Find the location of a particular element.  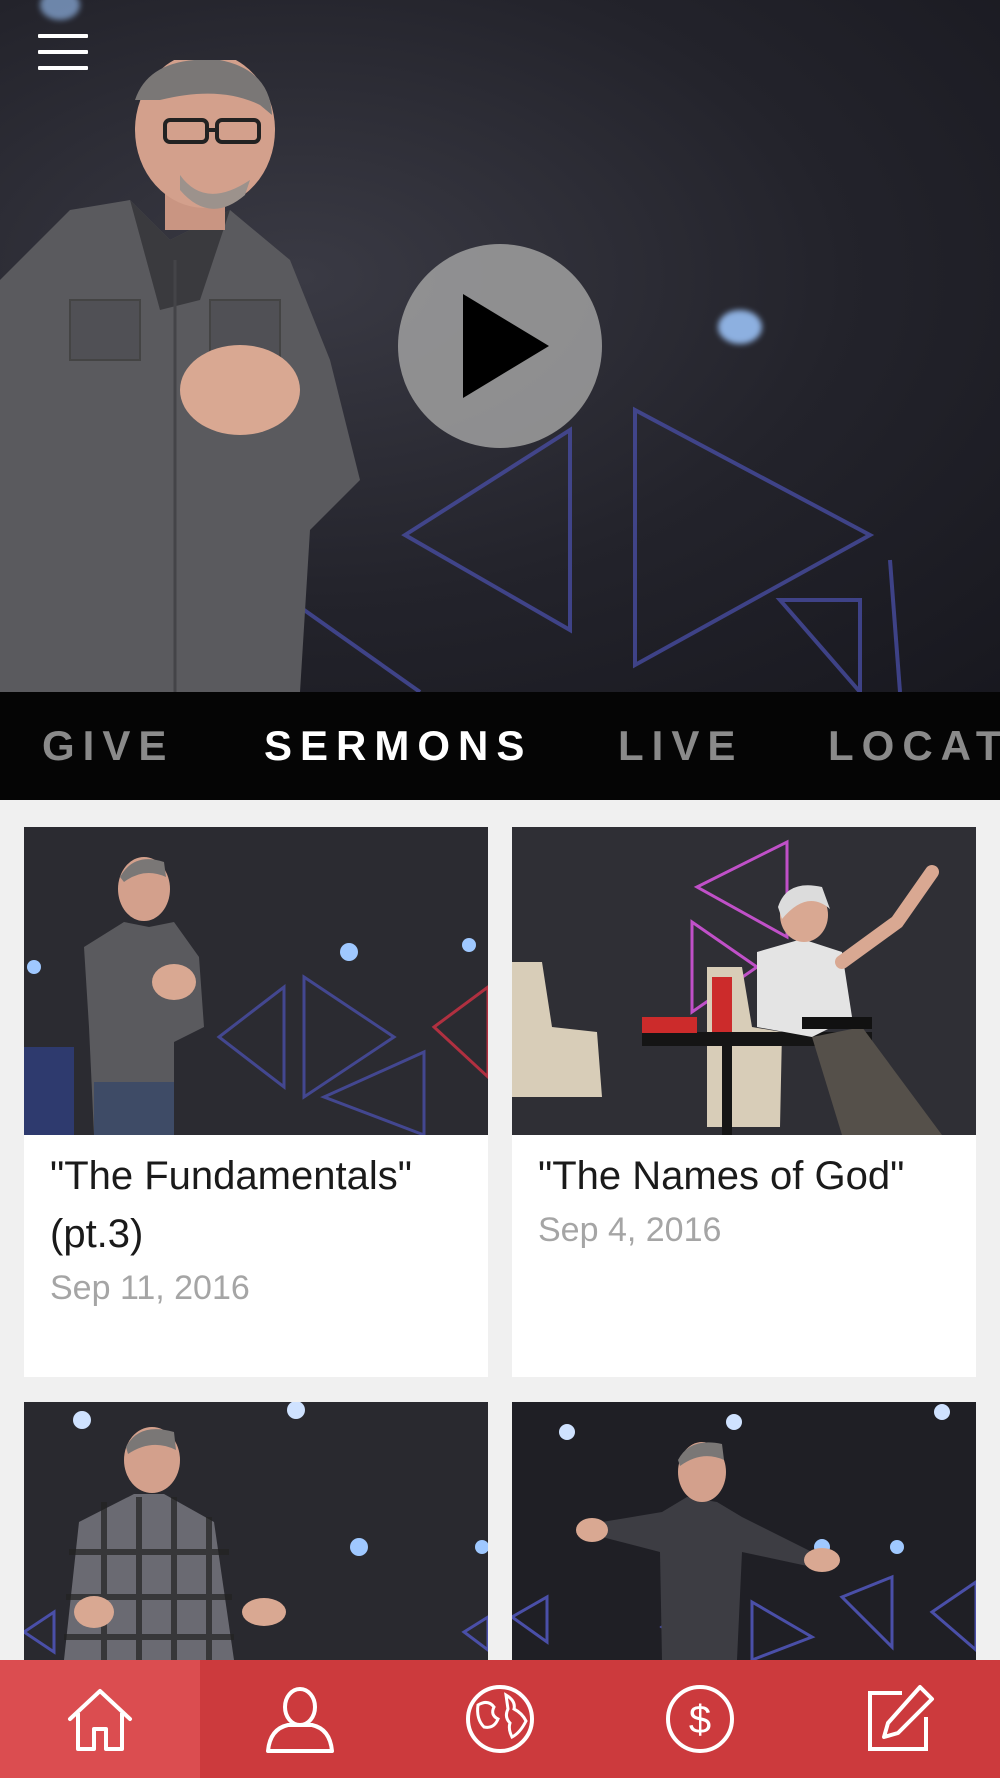

tab-locations: LOCAT is located at coordinates (914, 746).